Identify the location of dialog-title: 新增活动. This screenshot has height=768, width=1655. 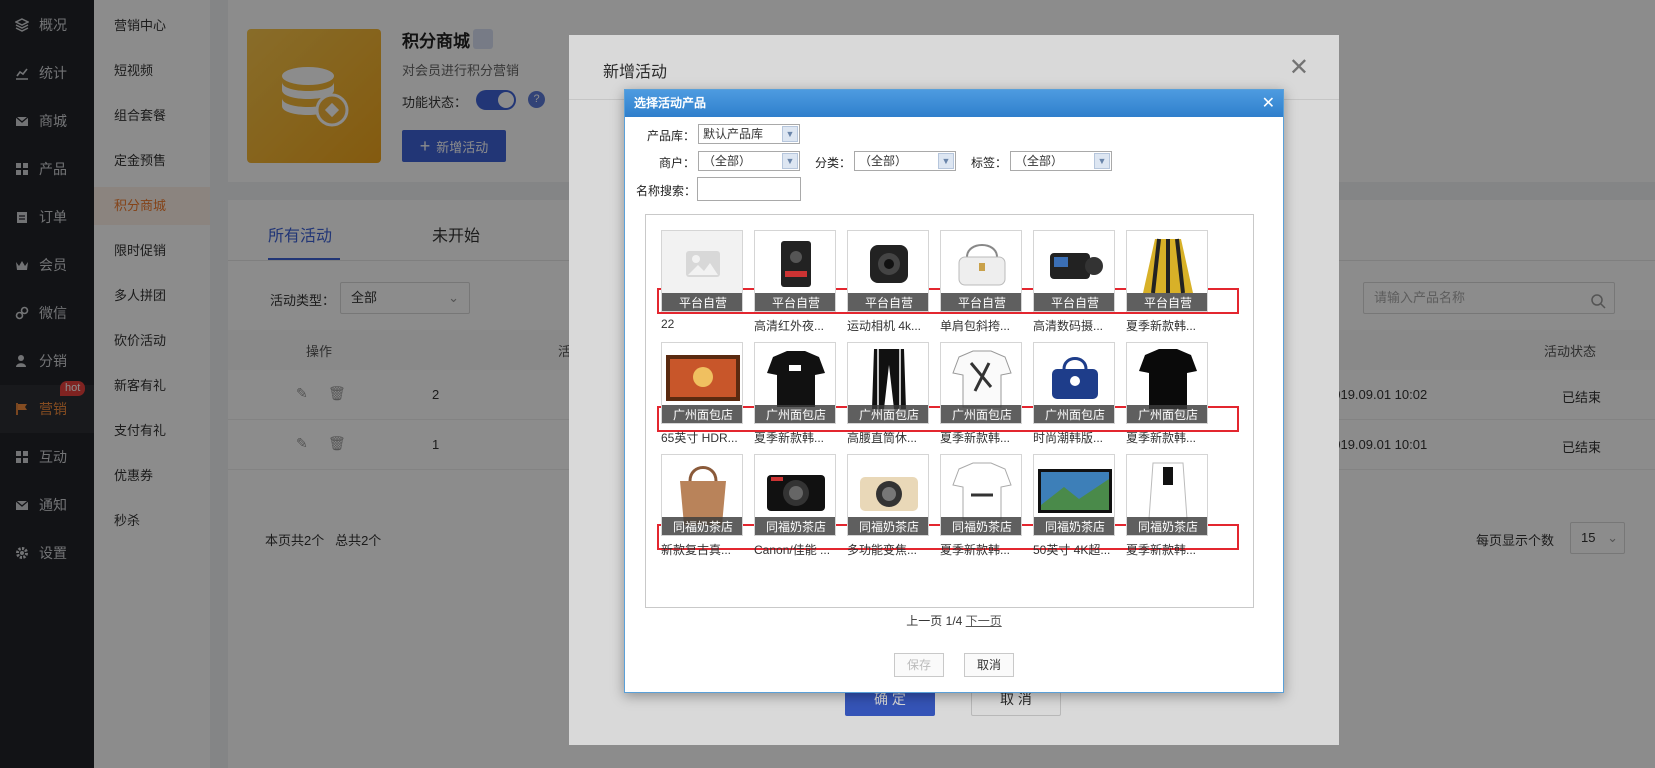
(635, 72).